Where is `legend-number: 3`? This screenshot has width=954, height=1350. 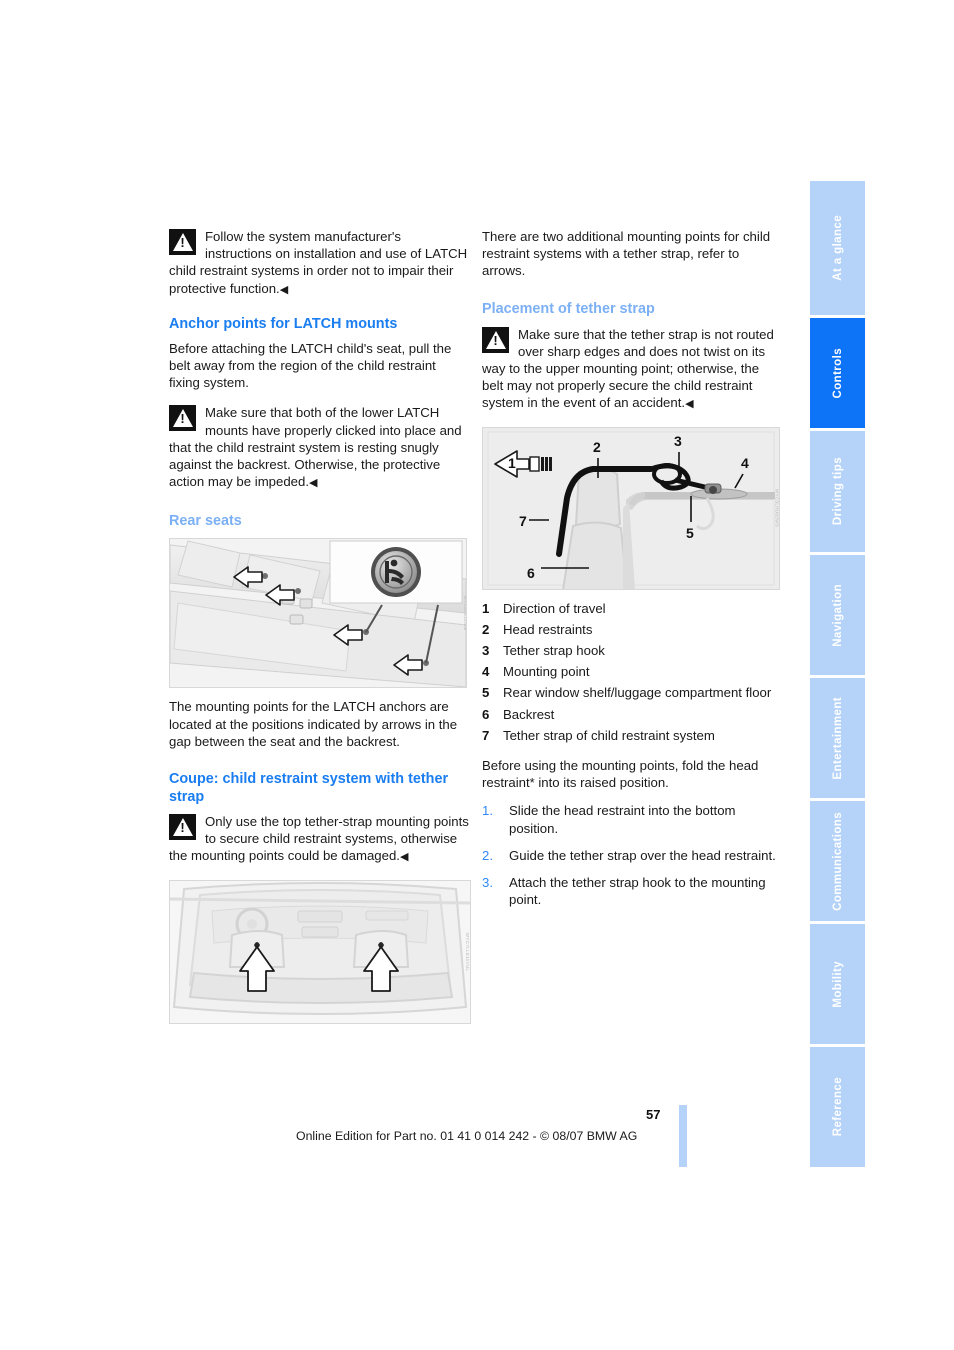 legend-number: 3 is located at coordinates (486, 651).